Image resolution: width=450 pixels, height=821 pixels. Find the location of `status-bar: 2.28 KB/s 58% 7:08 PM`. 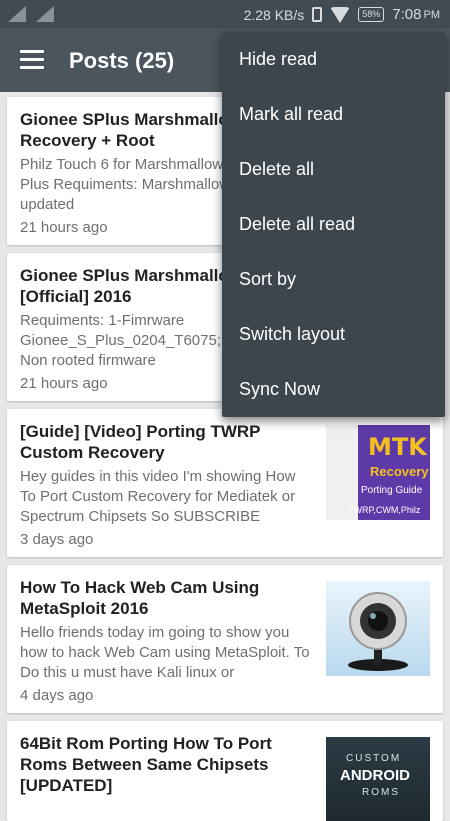

status-bar: 2.28 KB/s 58% 7:08 PM is located at coordinates (225, 14).